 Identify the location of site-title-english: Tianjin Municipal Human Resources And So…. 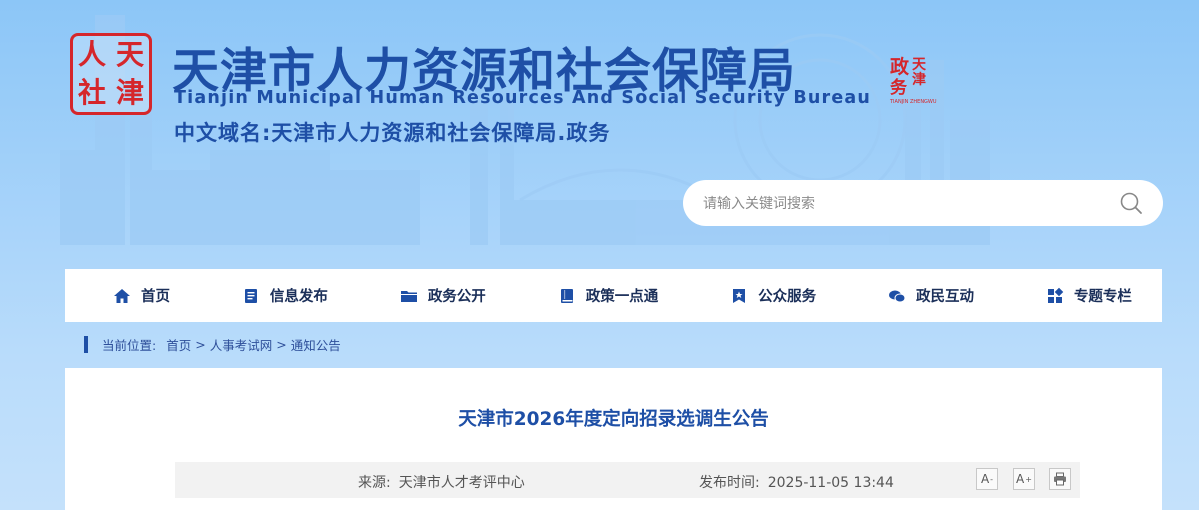
(523, 98).